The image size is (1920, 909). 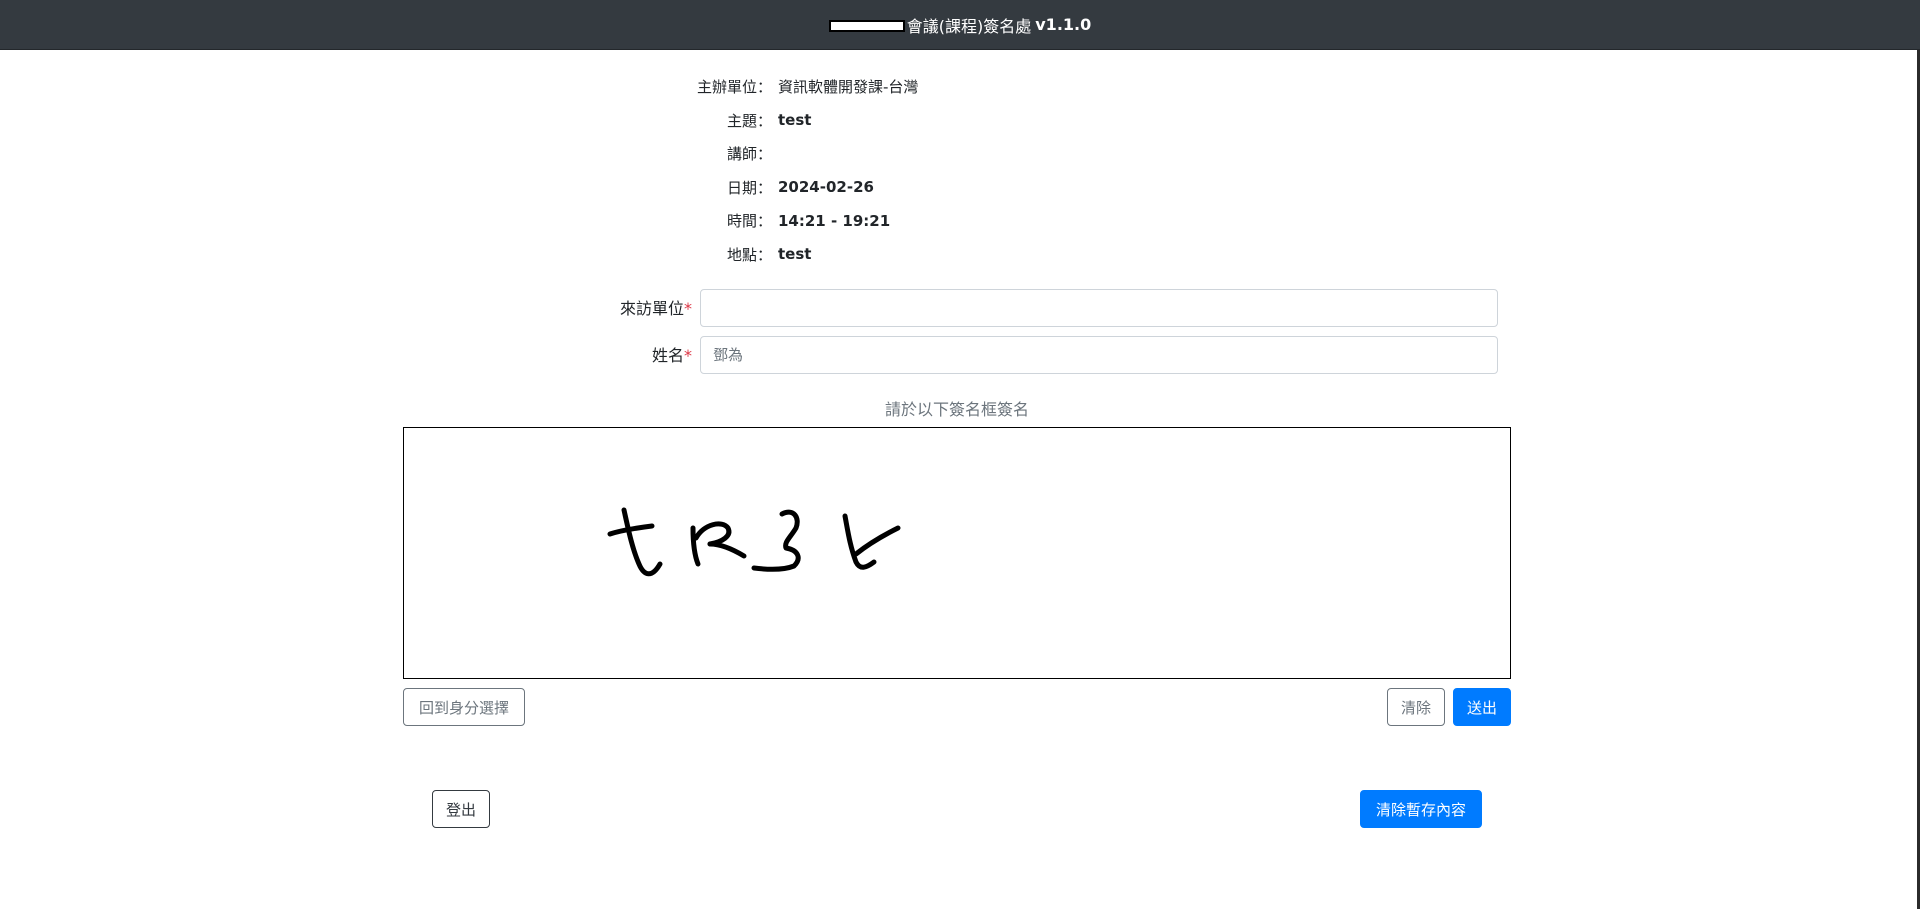 I want to click on logout-button: 登出, so click(x=461, y=809).